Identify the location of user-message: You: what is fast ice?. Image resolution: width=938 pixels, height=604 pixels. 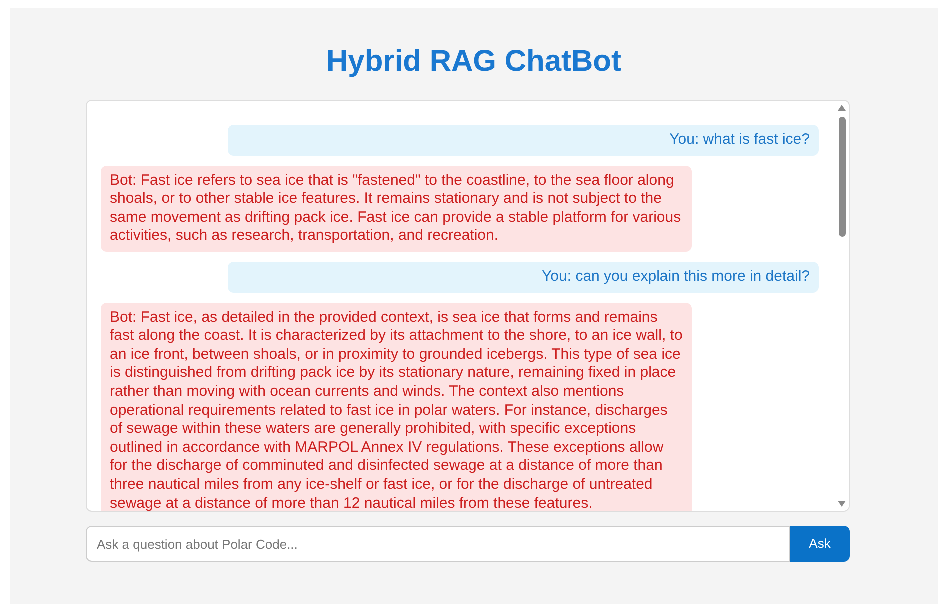
(523, 140).